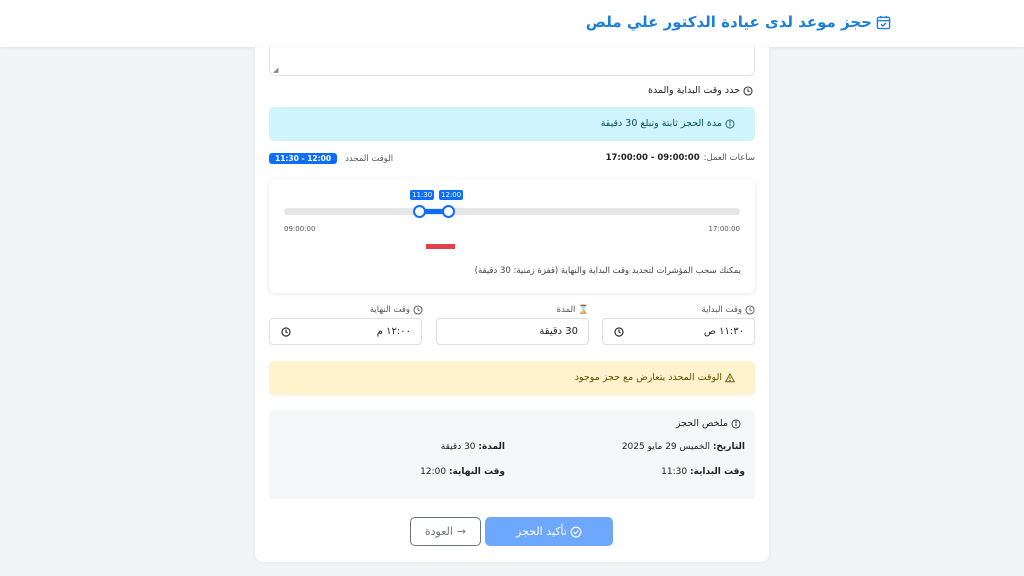 The width and height of the screenshot is (1024, 576). What do you see at coordinates (389, 310) in the screenshot?
I see `end-time-label-text: وقت النهاية` at bounding box center [389, 310].